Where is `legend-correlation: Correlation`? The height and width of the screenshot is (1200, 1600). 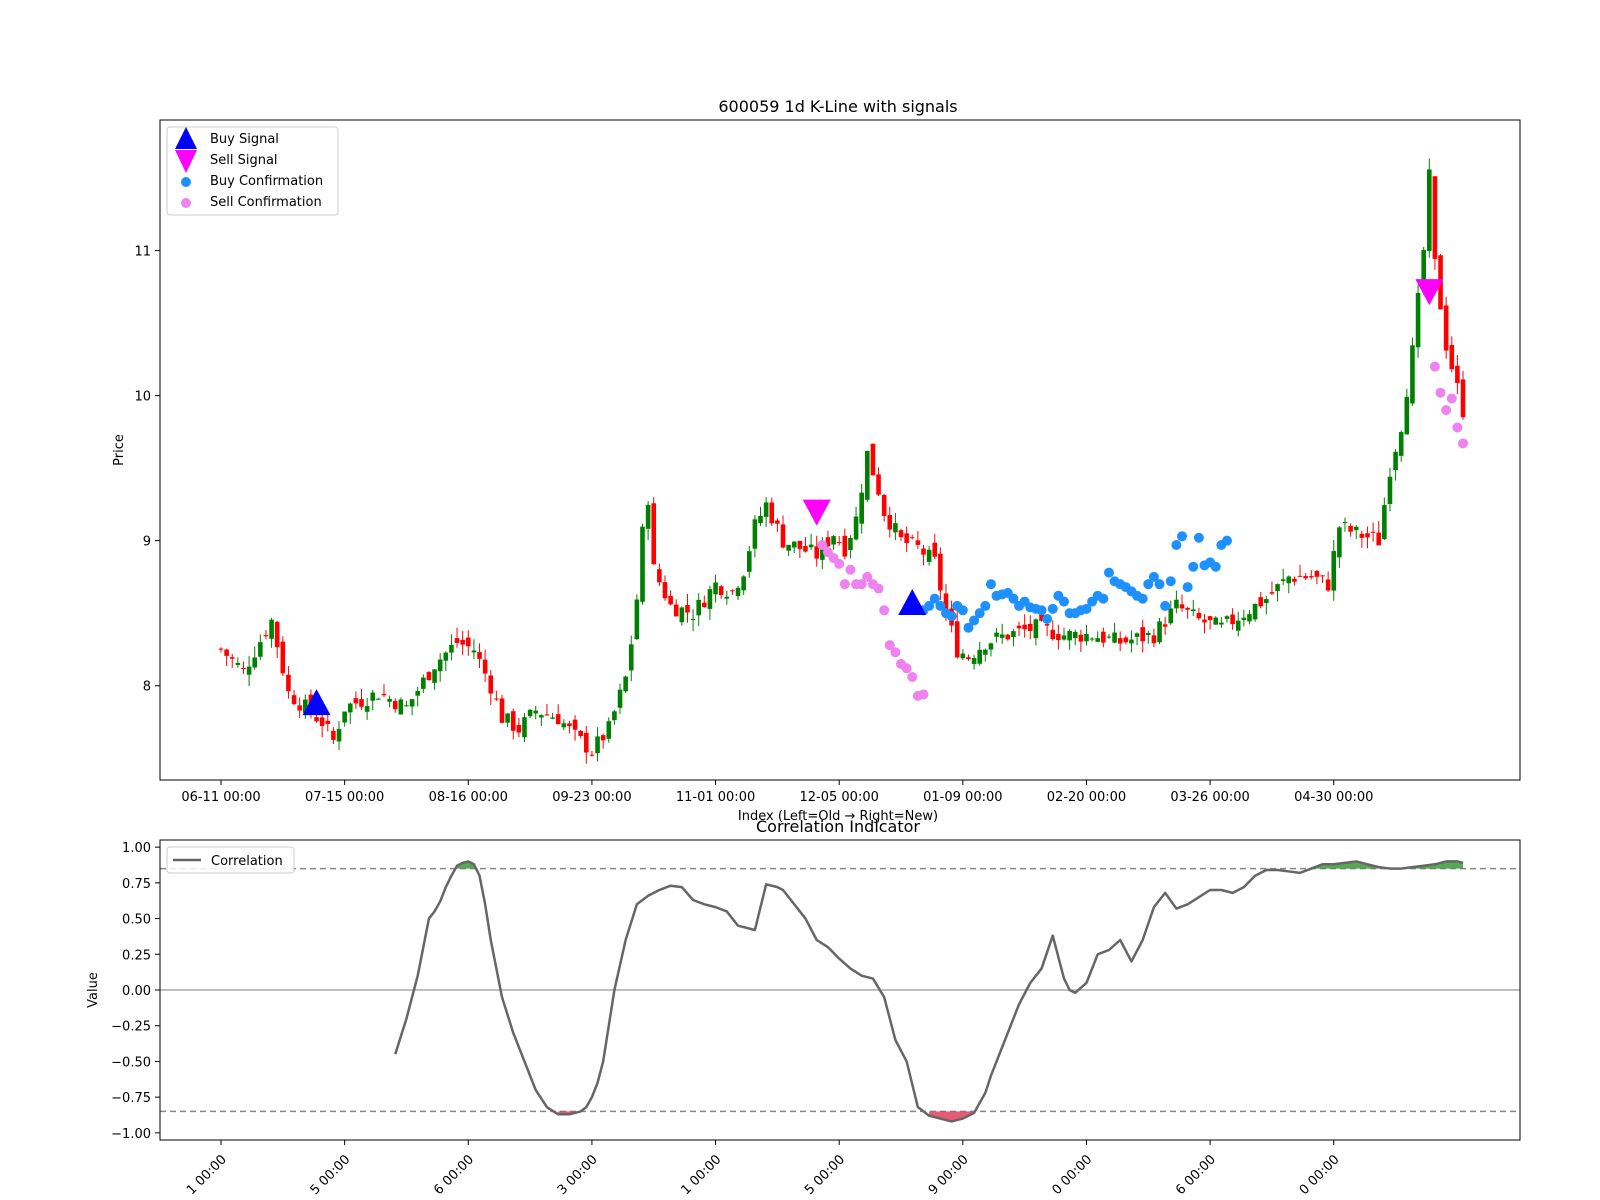
legend-correlation: Correlation is located at coordinates (247, 861).